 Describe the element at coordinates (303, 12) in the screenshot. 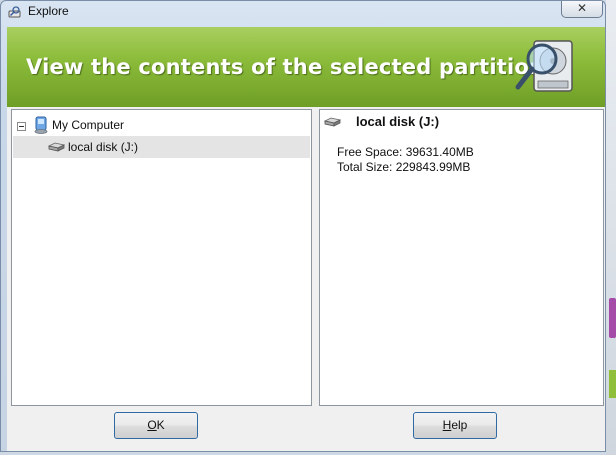

I see `title-bar: Explore ✕` at that location.